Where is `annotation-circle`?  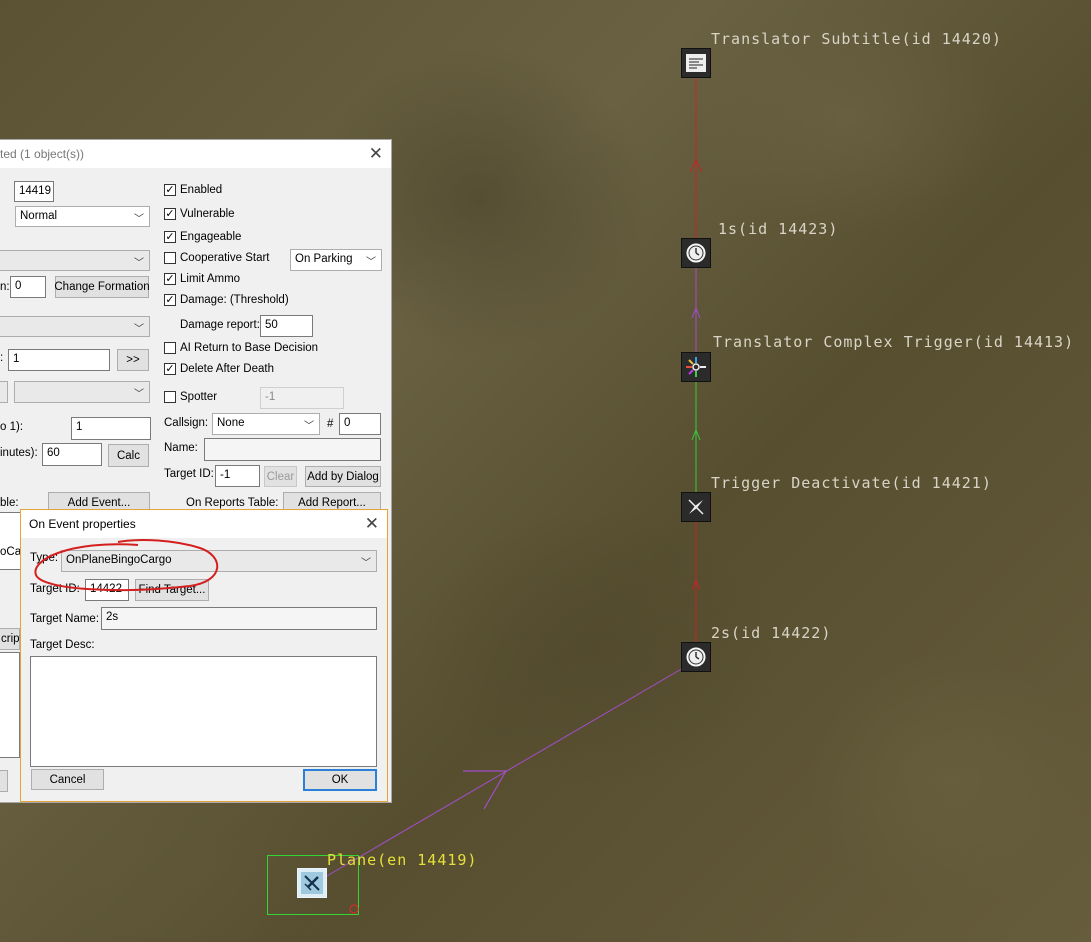
annotation-circle is located at coordinates (126, 565).